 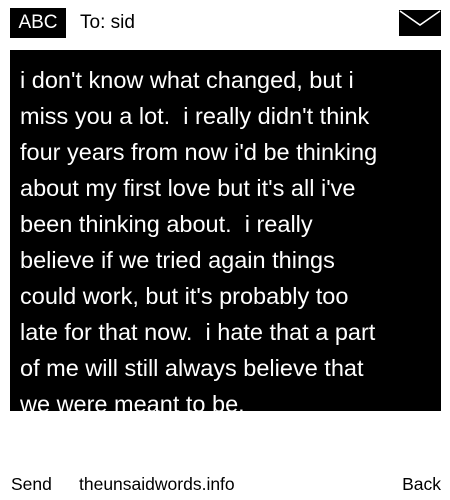 What do you see at coordinates (198, 332) in the screenshot?
I see `message-line: late for that now. i hate that a part` at bounding box center [198, 332].